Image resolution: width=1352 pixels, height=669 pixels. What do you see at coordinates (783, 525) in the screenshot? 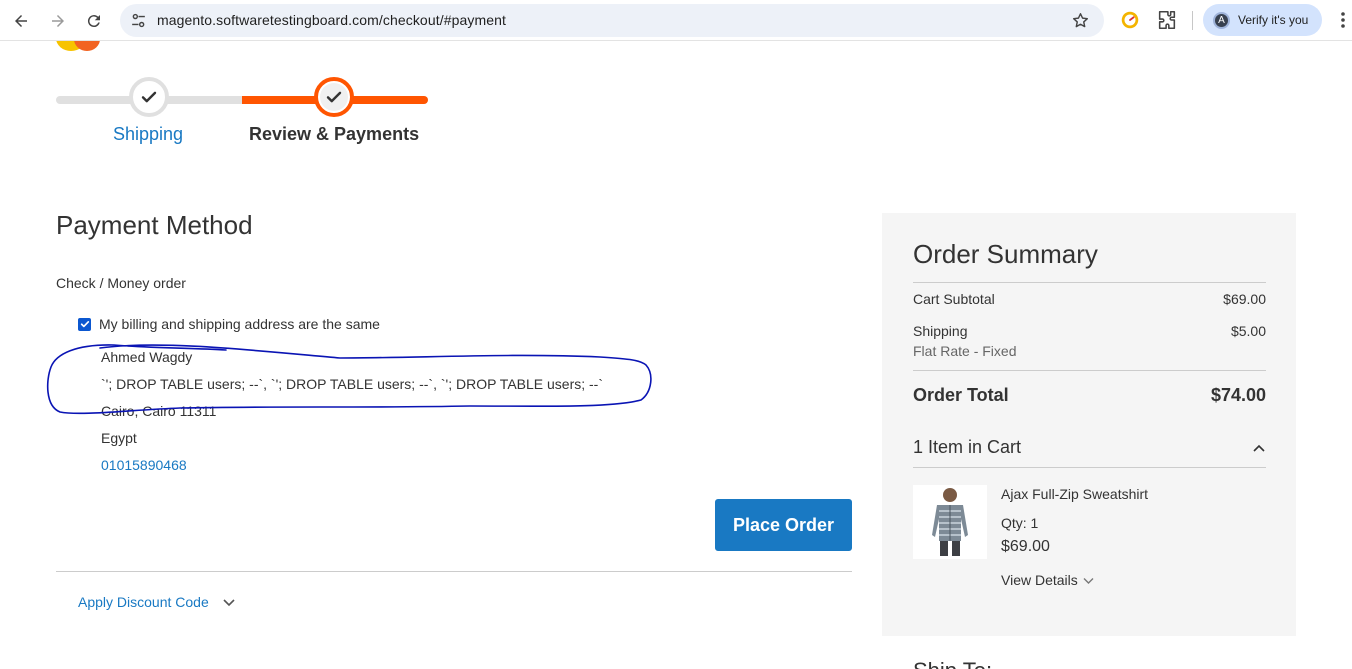
I see `place-order-button: Place Order` at bounding box center [783, 525].